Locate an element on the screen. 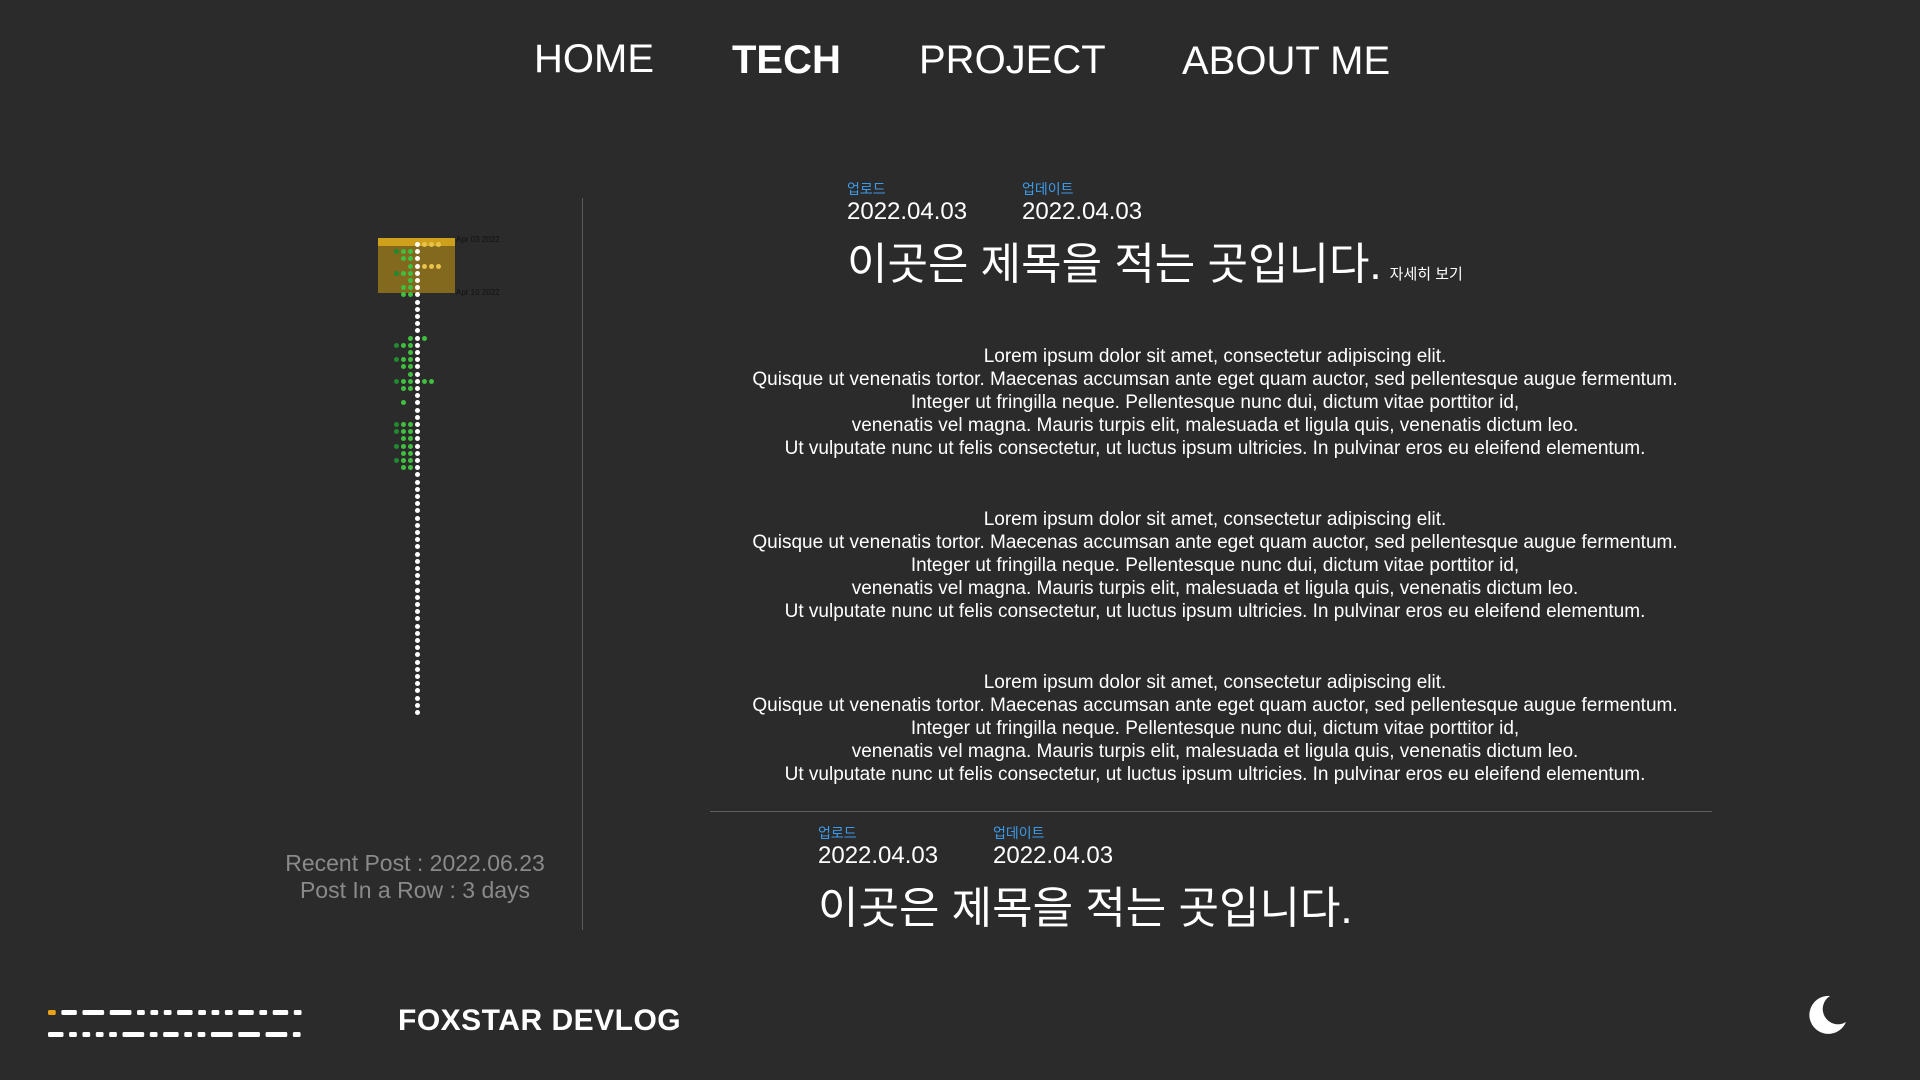 The height and width of the screenshot is (1080, 1920). post-title: 이곳은 제목을 적는 곳입니다. is located at coordinates (1085, 904).